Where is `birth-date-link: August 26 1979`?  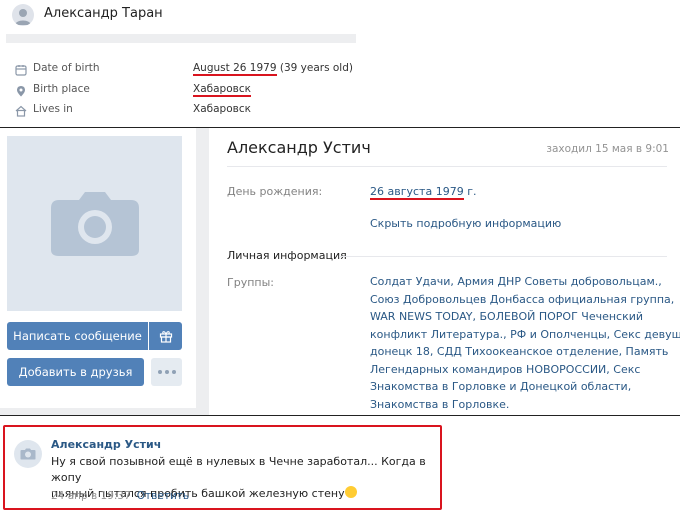
birth-date-link: August 26 1979 is located at coordinates (235, 69).